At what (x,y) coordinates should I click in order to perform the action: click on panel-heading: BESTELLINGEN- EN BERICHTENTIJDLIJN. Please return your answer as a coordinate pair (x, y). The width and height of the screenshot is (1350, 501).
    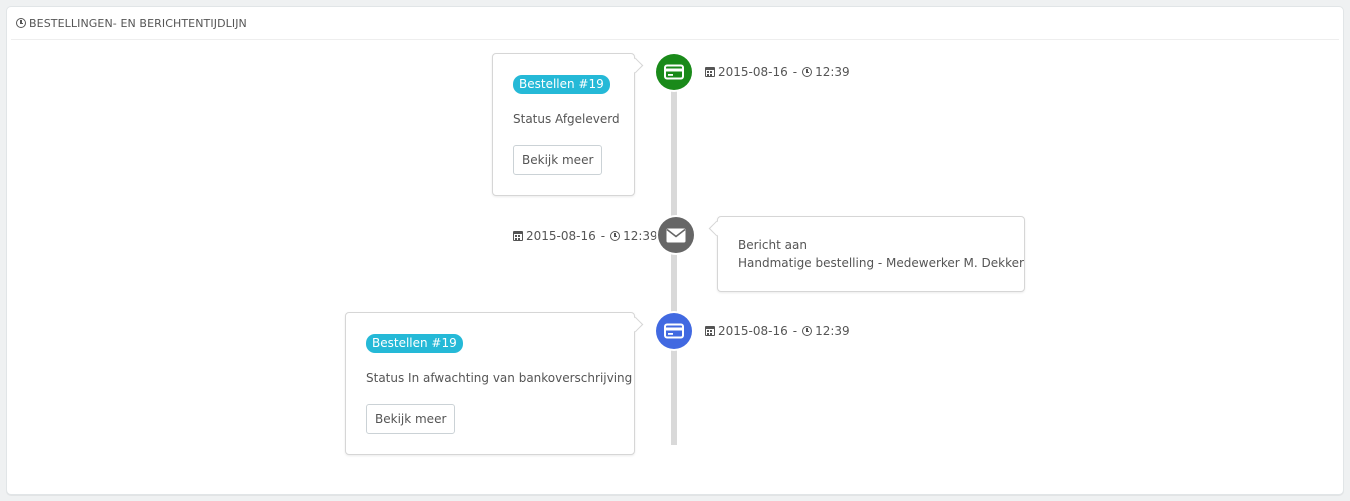
    Looking at the image, I should click on (675, 23).